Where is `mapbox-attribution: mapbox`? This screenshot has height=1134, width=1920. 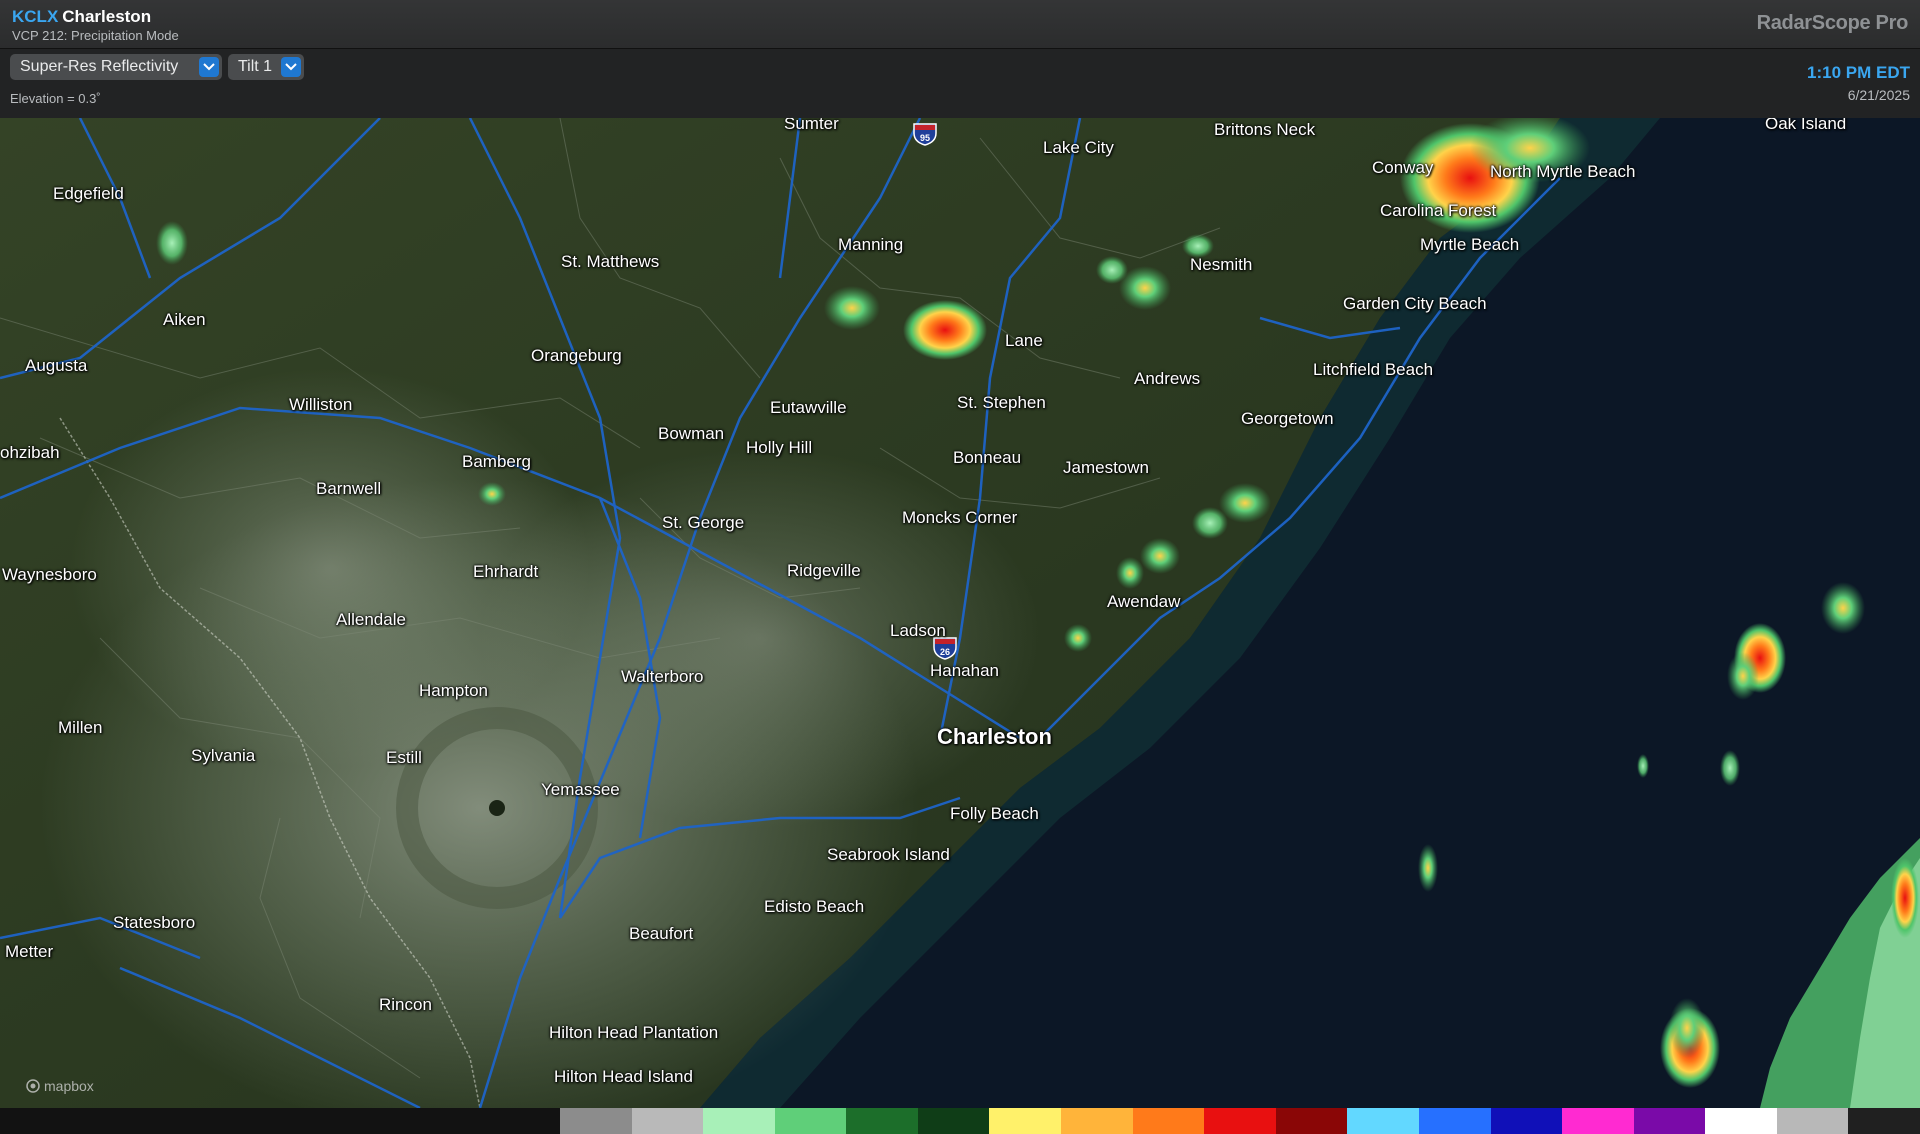
mapbox-attribution: mapbox is located at coordinates (60, 1086).